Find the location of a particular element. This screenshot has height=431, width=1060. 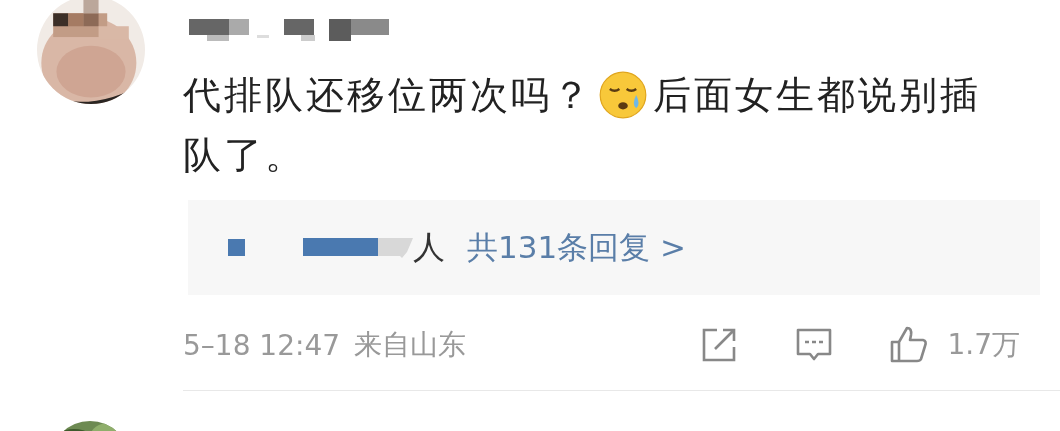

comment-text: 队了。 is located at coordinates (244, 155).